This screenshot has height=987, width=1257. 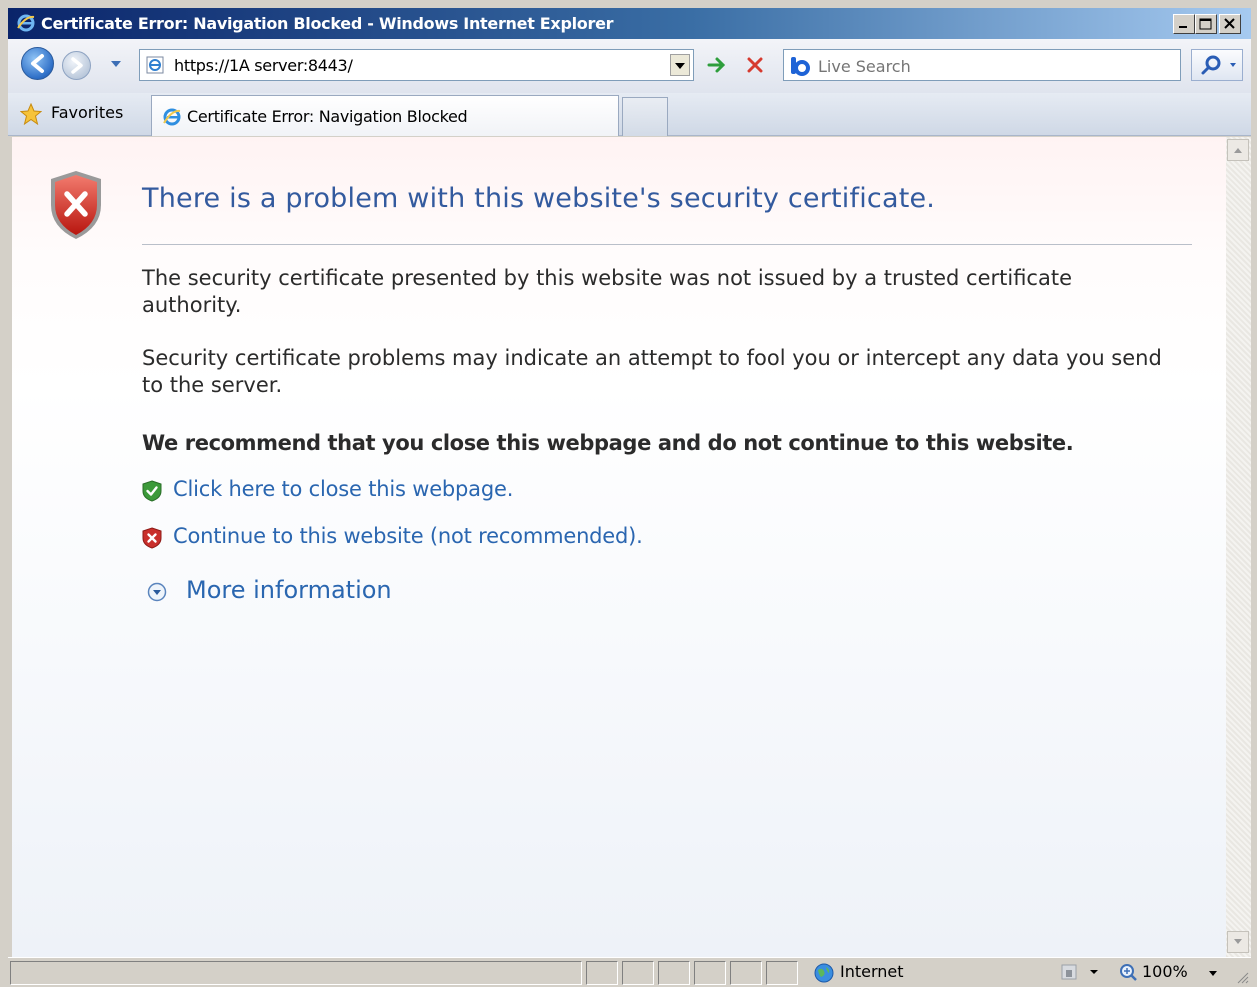 I want to click on close-window-button, so click(x=1230, y=24).